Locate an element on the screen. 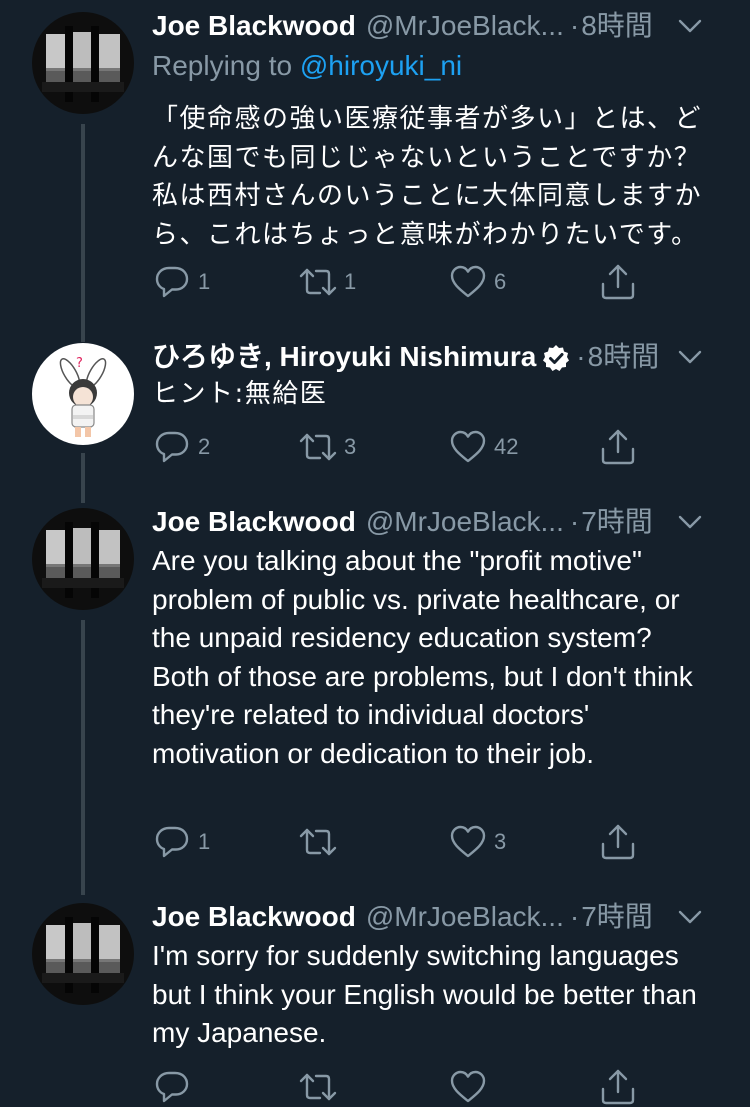 The image size is (750, 1107). like-button: 6 is located at coordinates (477, 282).